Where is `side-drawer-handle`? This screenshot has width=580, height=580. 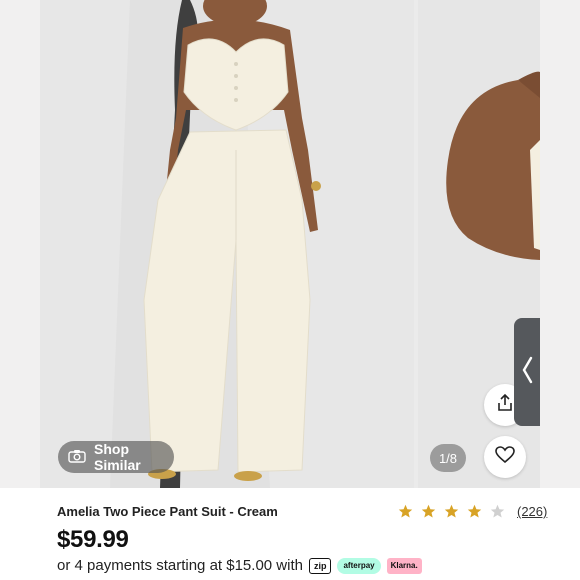
side-drawer-handle is located at coordinates (527, 372).